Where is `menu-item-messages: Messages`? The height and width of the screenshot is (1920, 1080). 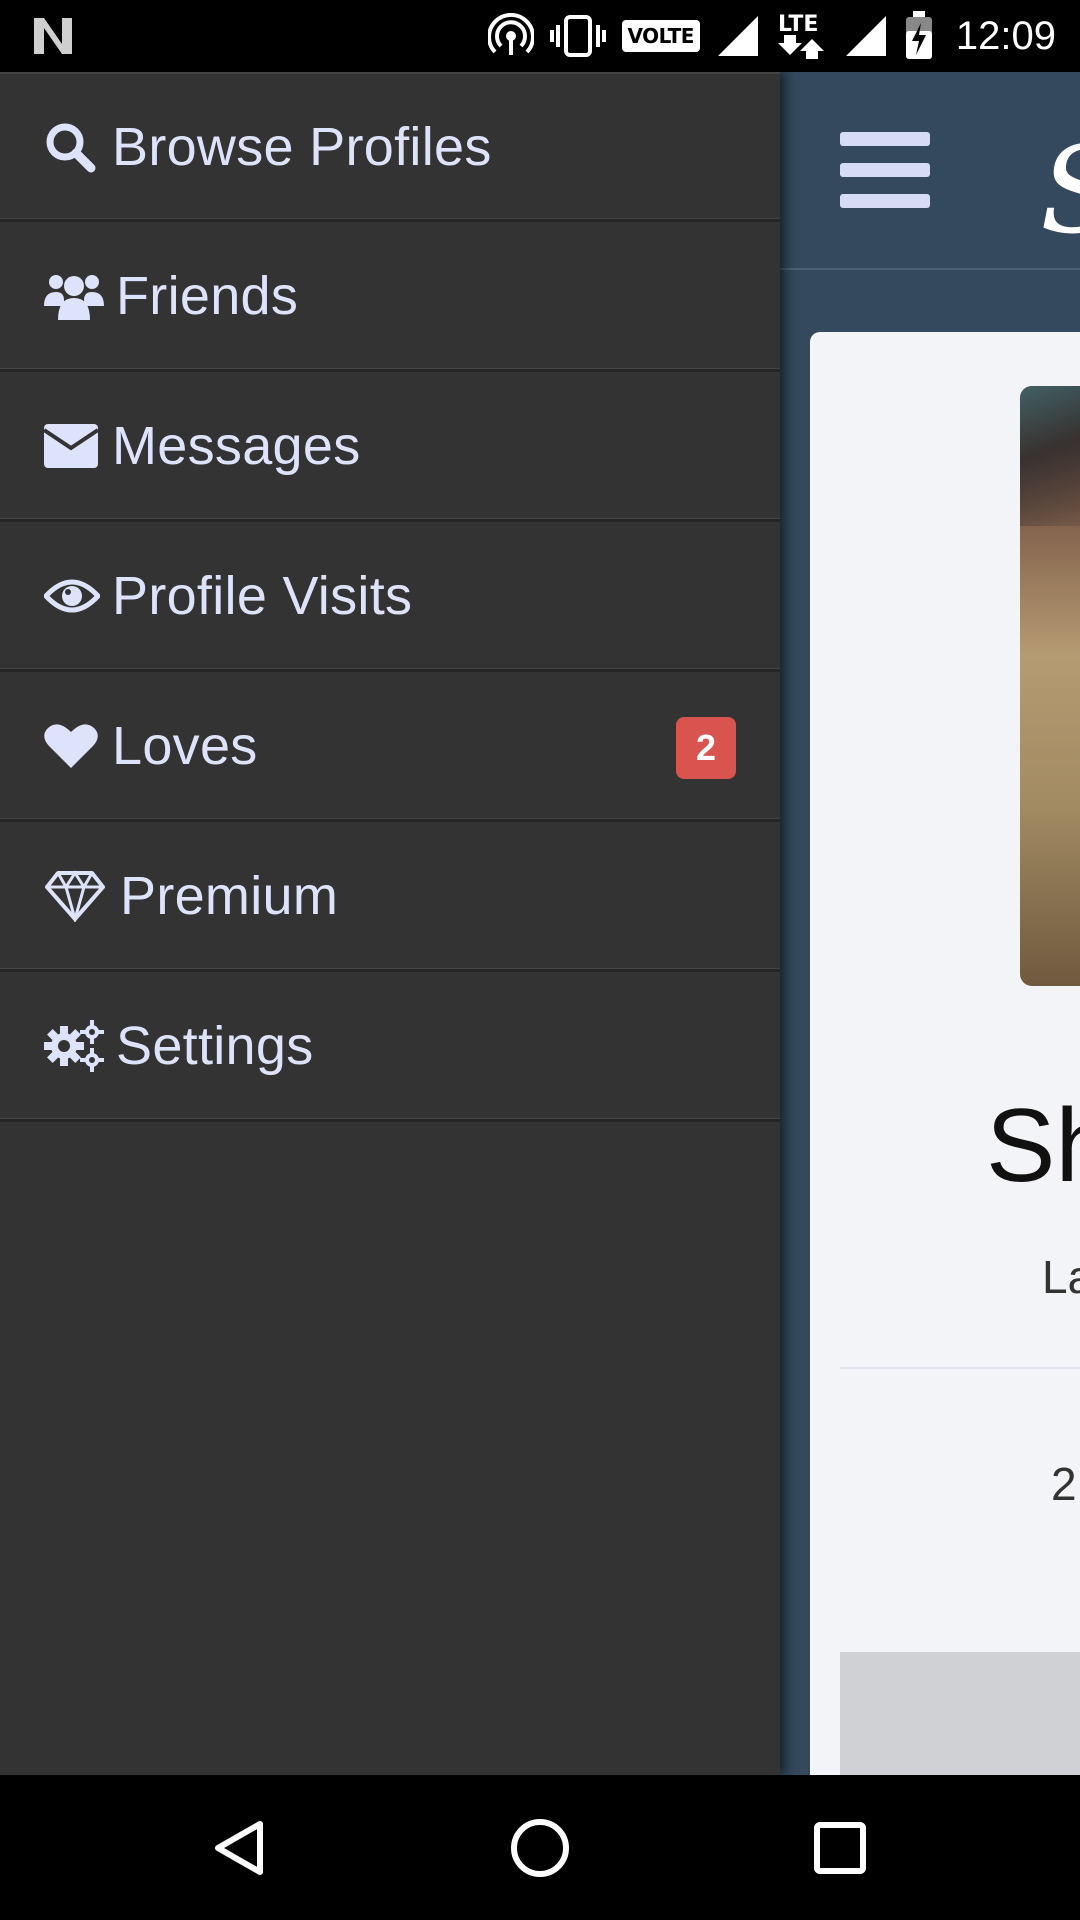
menu-item-messages: Messages is located at coordinates (390, 447).